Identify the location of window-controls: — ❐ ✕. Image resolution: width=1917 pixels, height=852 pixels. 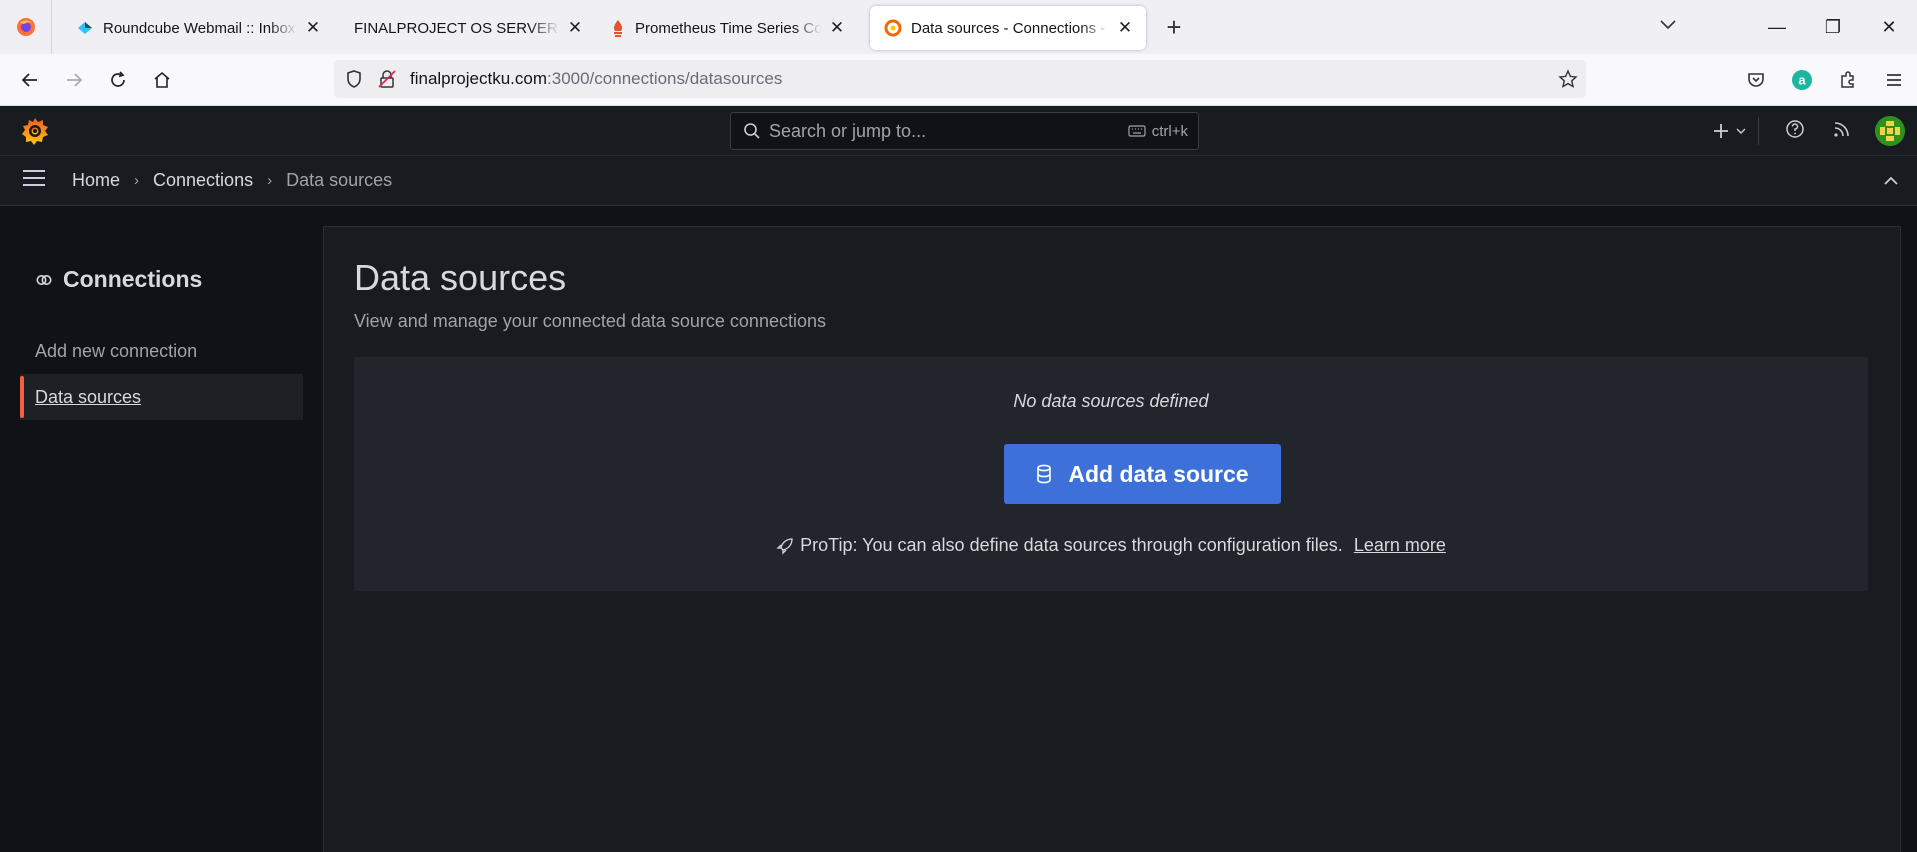
(1833, 27).